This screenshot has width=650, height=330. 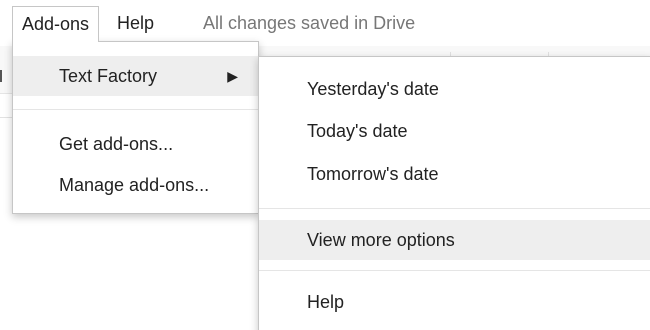 I want to click on submenu-arrow-icon: ▶, so click(x=232, y=76).